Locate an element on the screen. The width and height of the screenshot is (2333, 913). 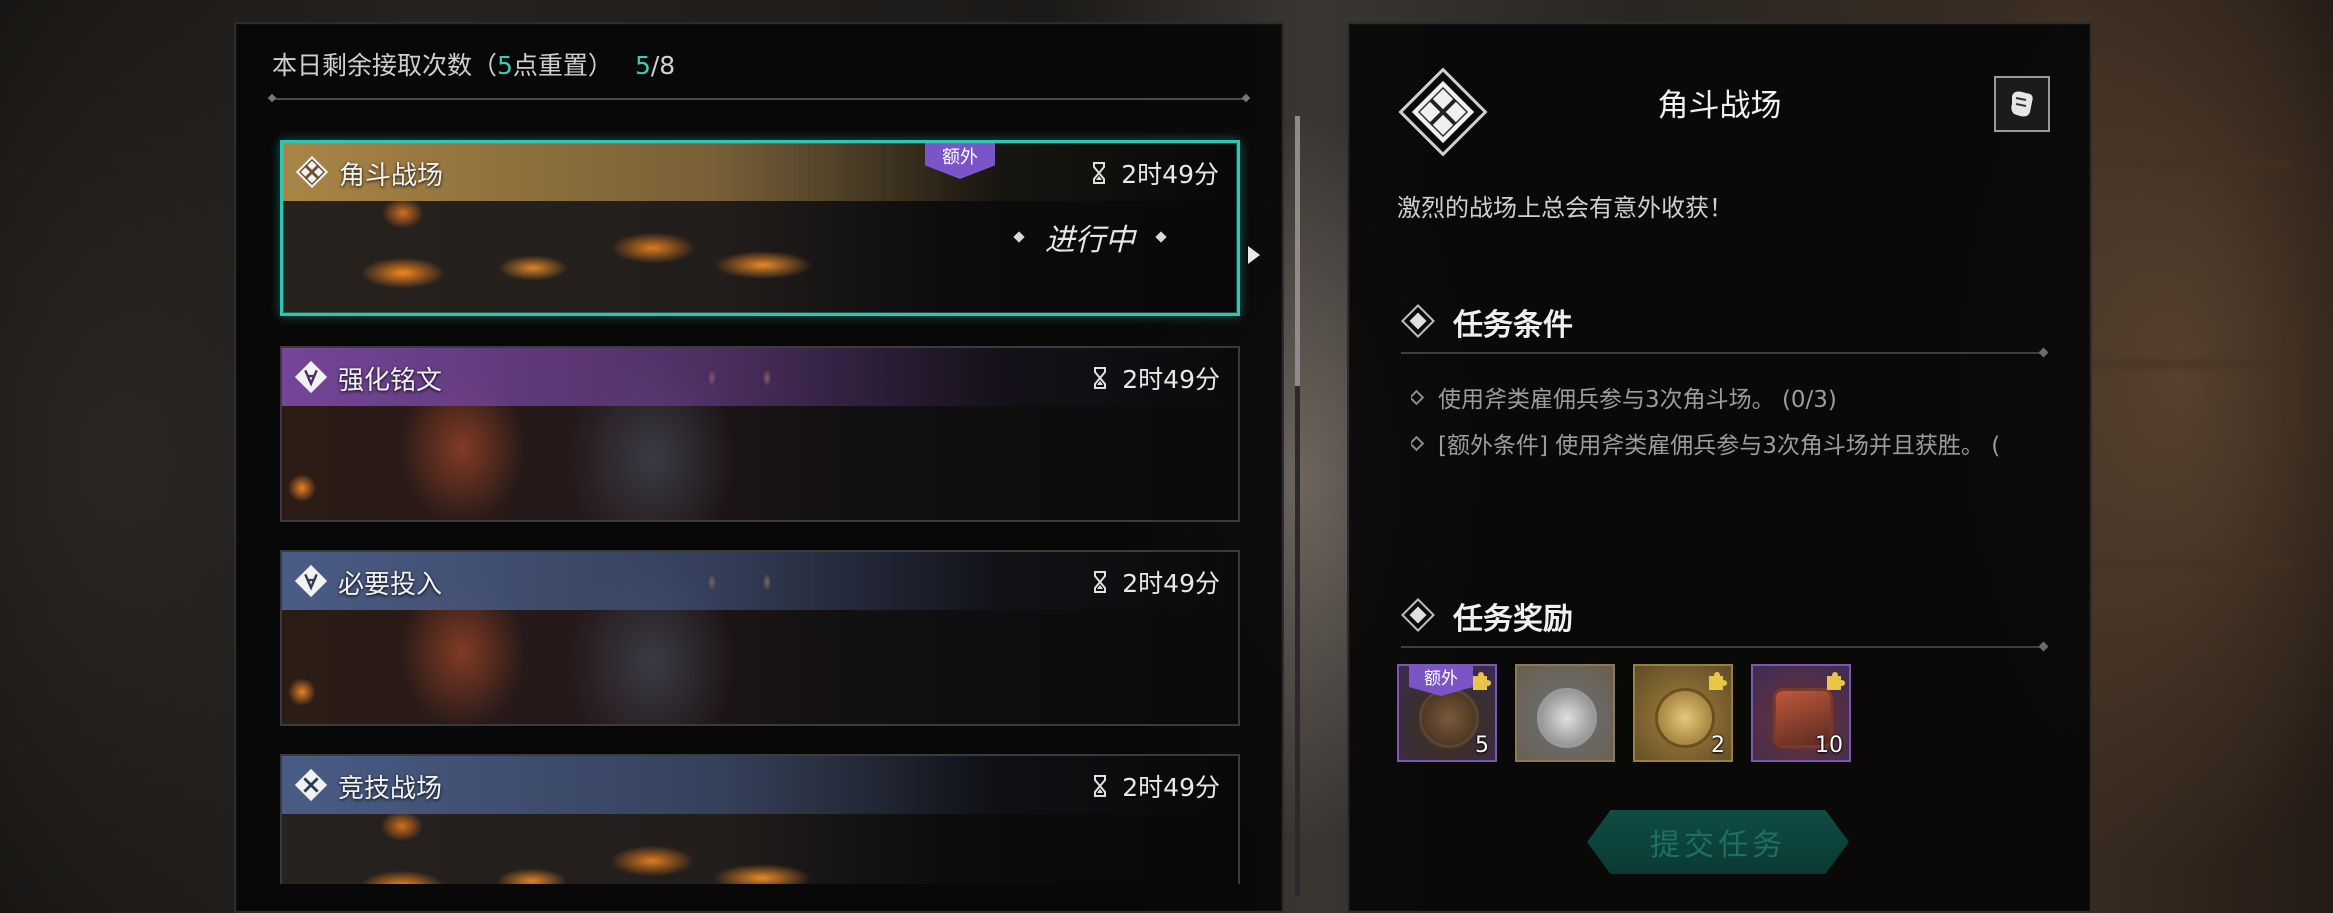
reward-quantity: 10 is located at coordinates (1829, 745).